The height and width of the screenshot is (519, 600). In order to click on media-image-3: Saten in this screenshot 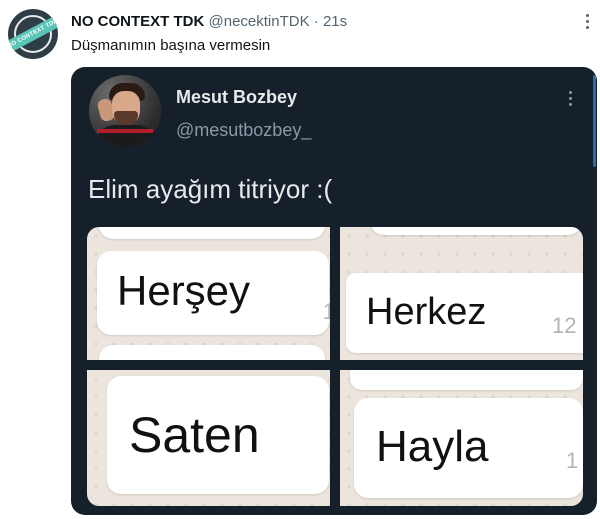, I will do `click(208, 438)`.